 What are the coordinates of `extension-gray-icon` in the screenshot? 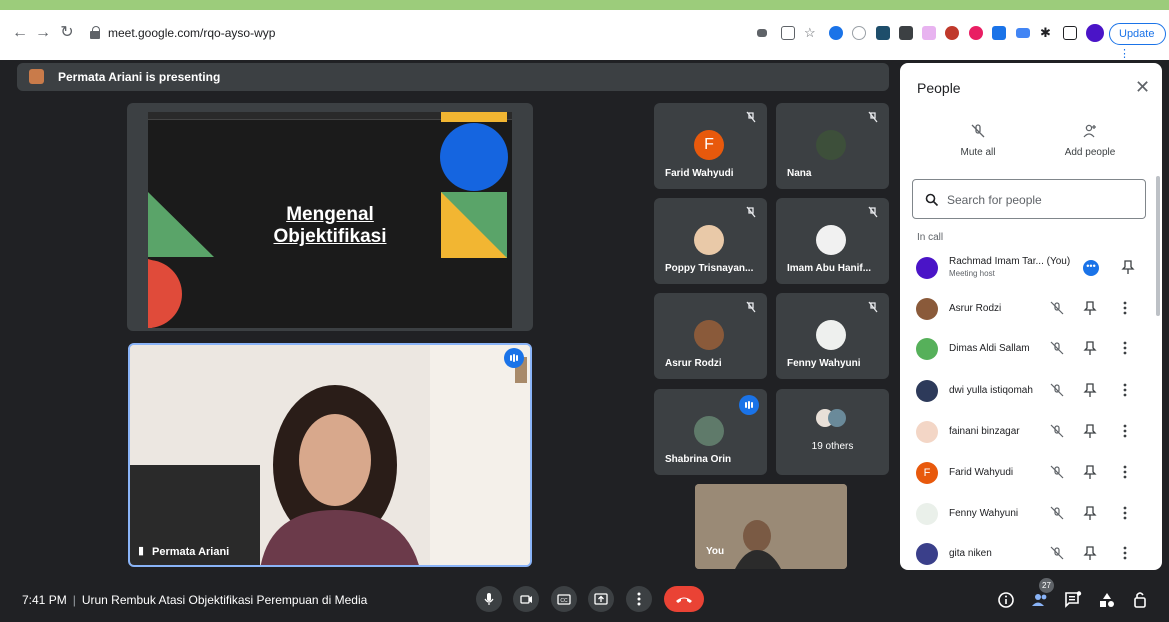 It's located at (906, 33).